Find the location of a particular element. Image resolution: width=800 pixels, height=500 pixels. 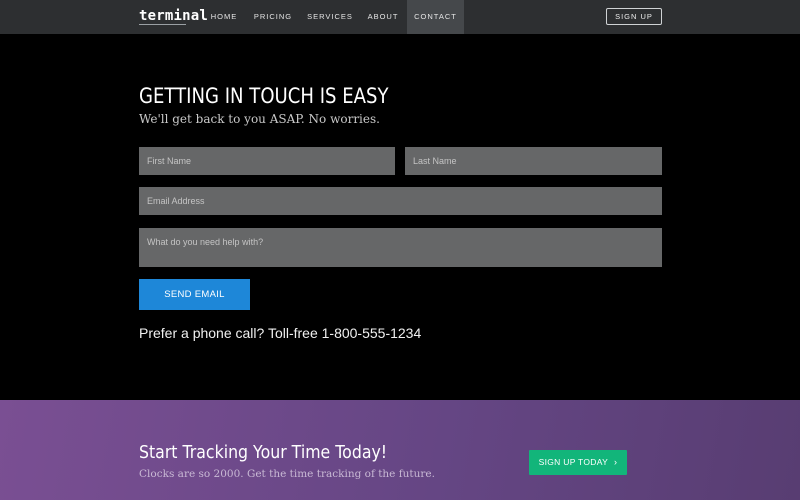

nav-item-services: SERVICES is located at coordinates (330, 17).